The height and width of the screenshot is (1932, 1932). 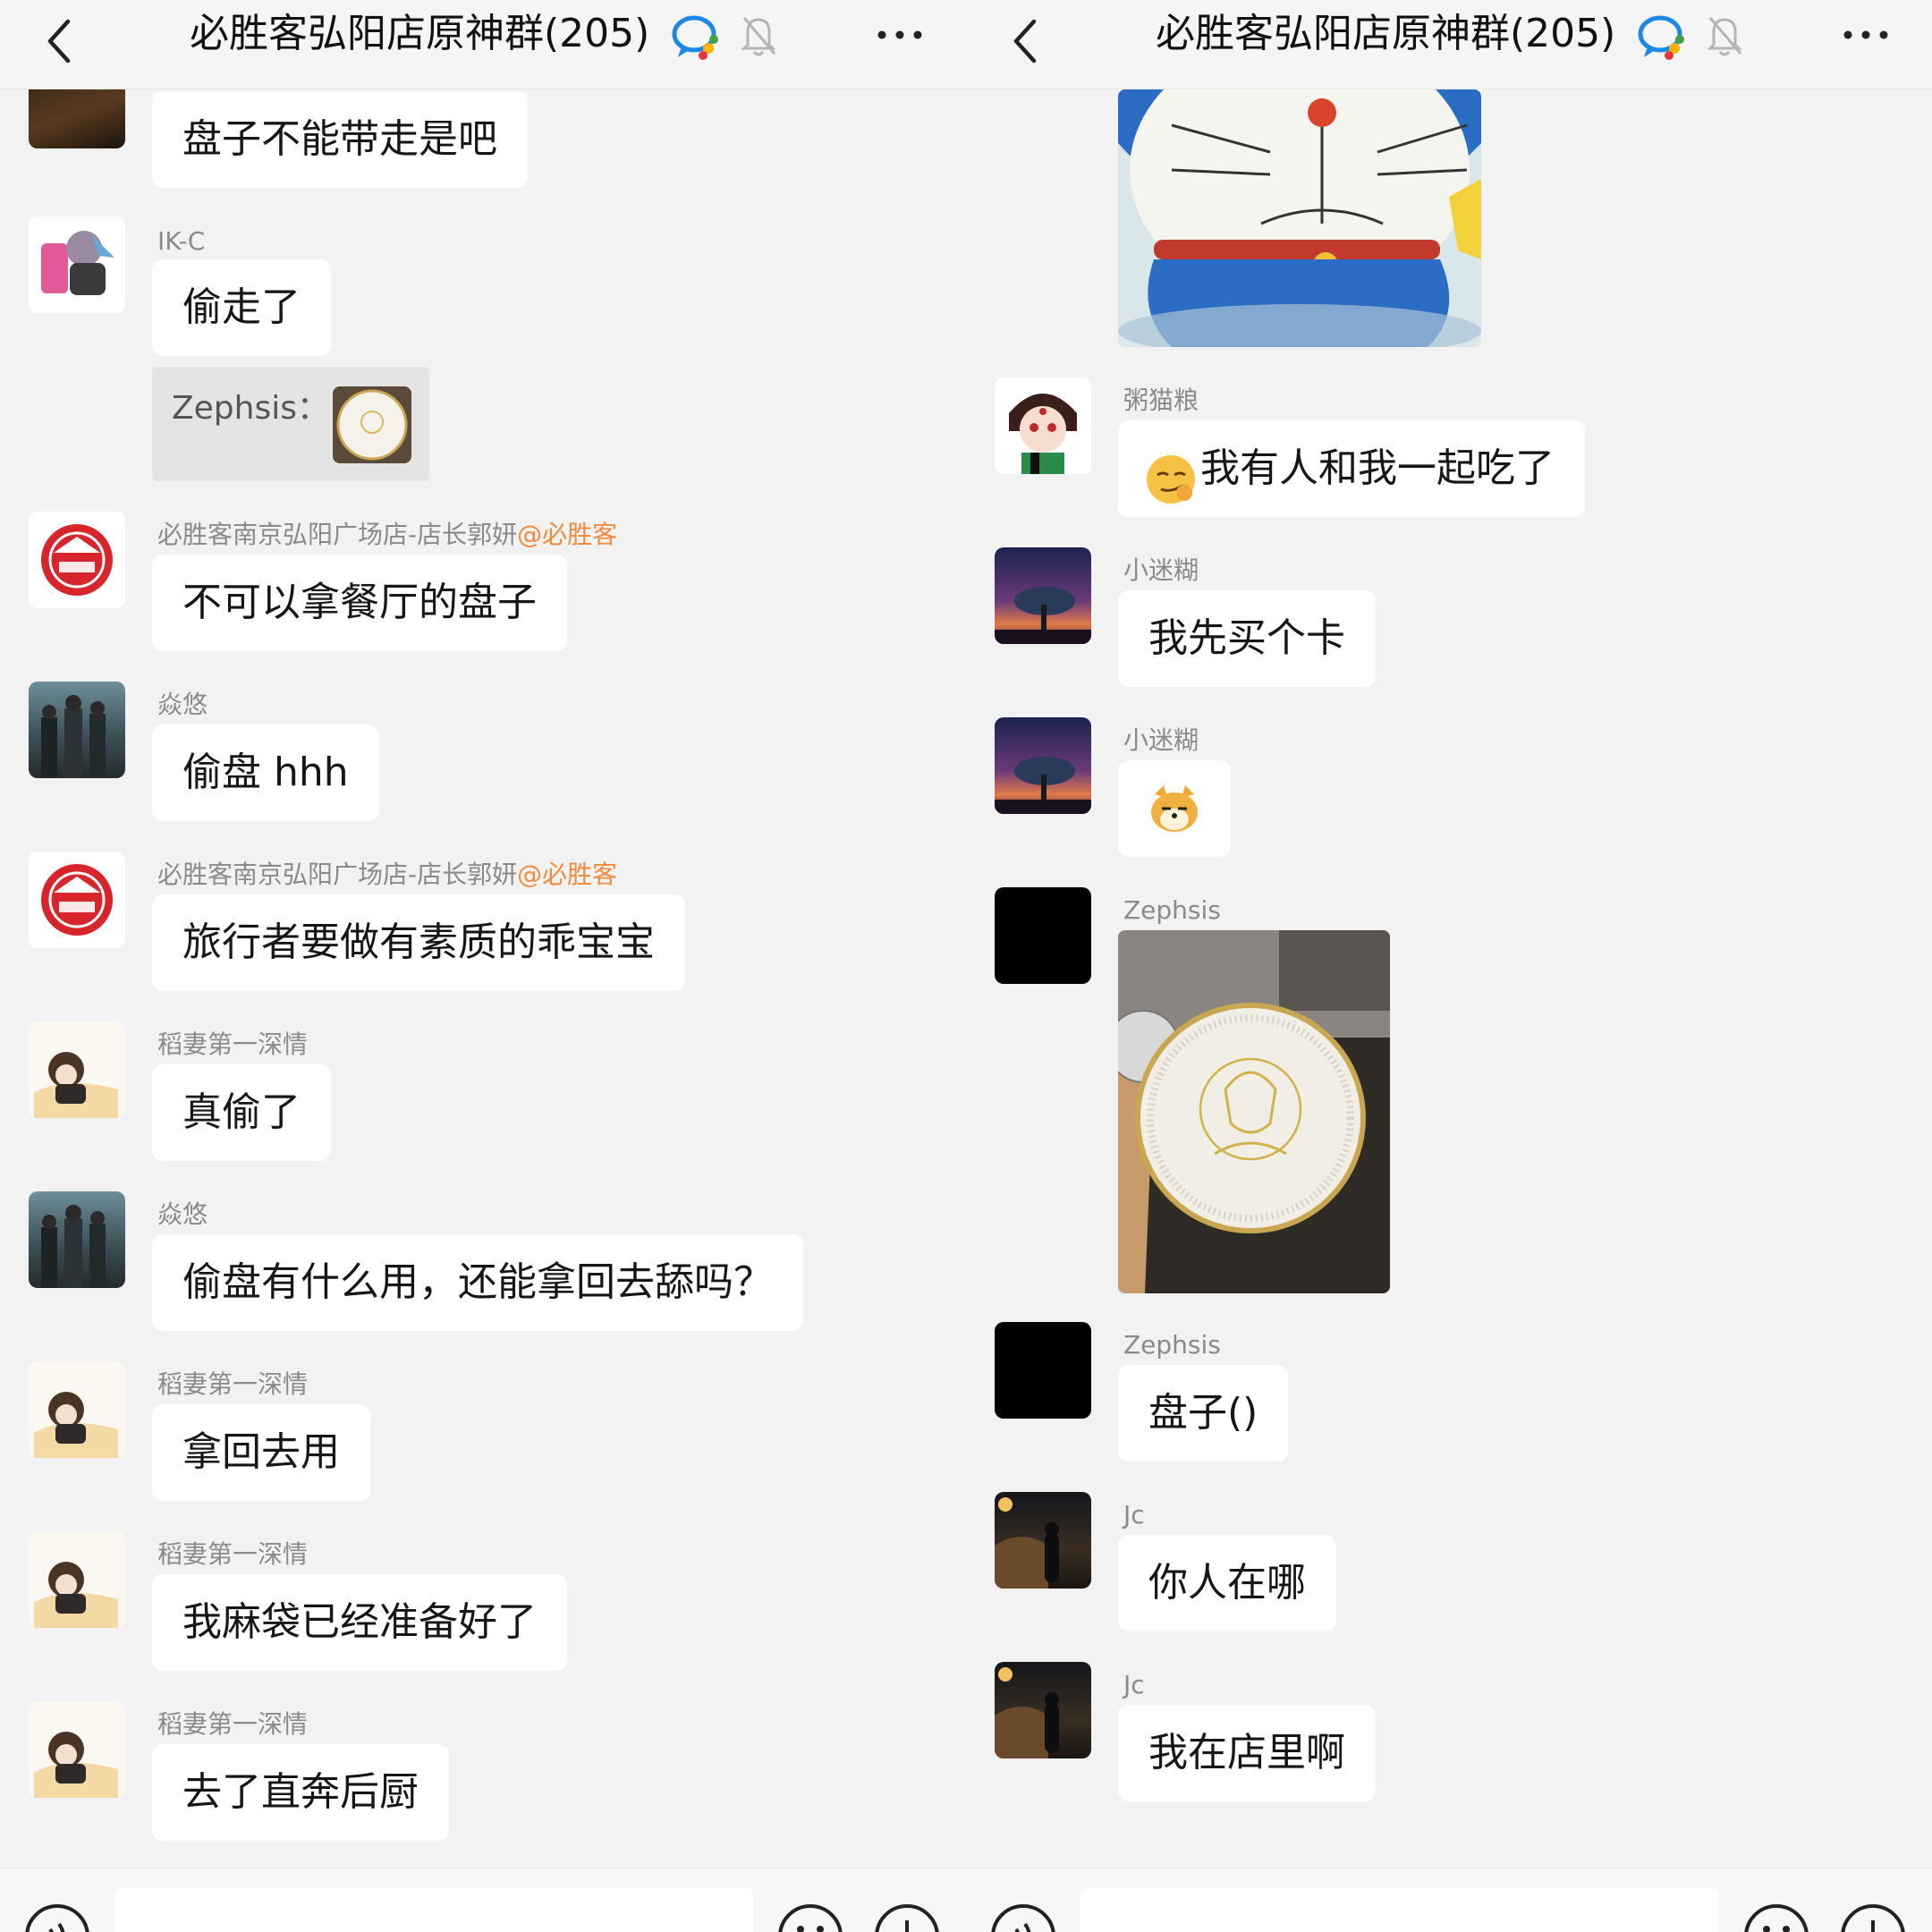 What do you see at coordinates (1171, 474) in the screenshot?
I see `smirk-emoji-icon` at bounding box center [1171, 474].